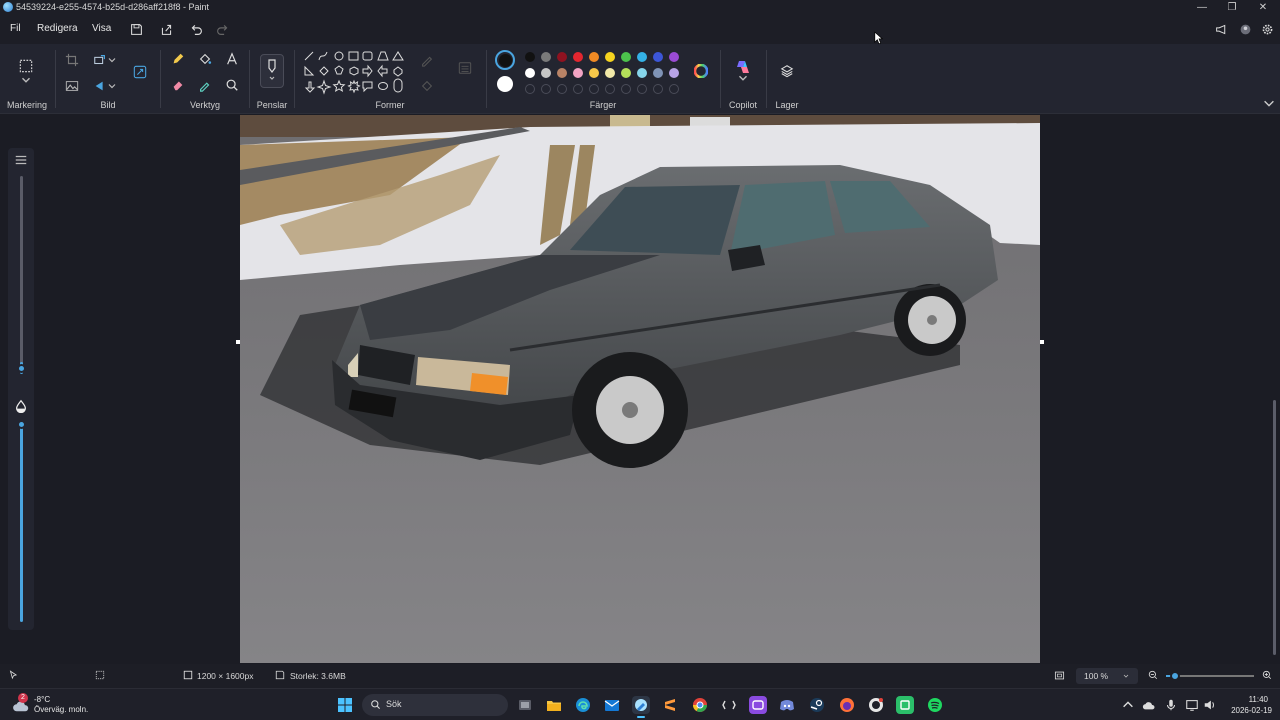  Describe the element at coordinates (345, 705) in the screenshot. I see `windows-start-icon` at that location.